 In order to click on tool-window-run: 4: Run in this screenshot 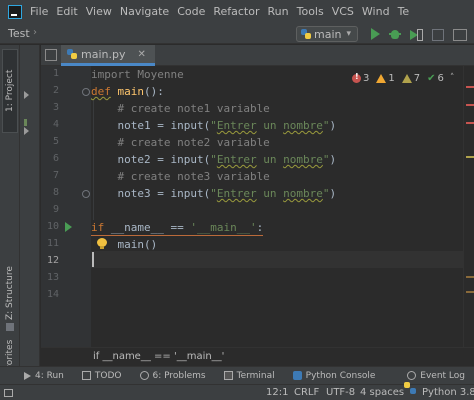, I will do `click(36, 376)`.